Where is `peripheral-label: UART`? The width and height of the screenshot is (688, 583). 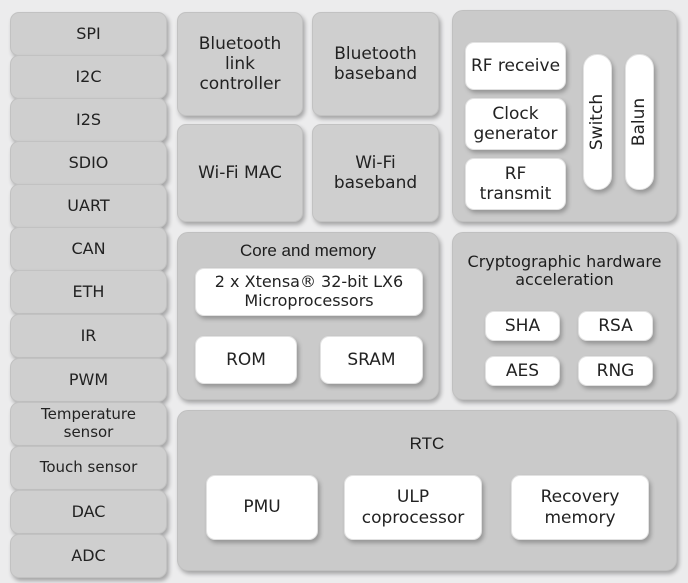
peripheral-label: UART is located at coordinates (88, 205).